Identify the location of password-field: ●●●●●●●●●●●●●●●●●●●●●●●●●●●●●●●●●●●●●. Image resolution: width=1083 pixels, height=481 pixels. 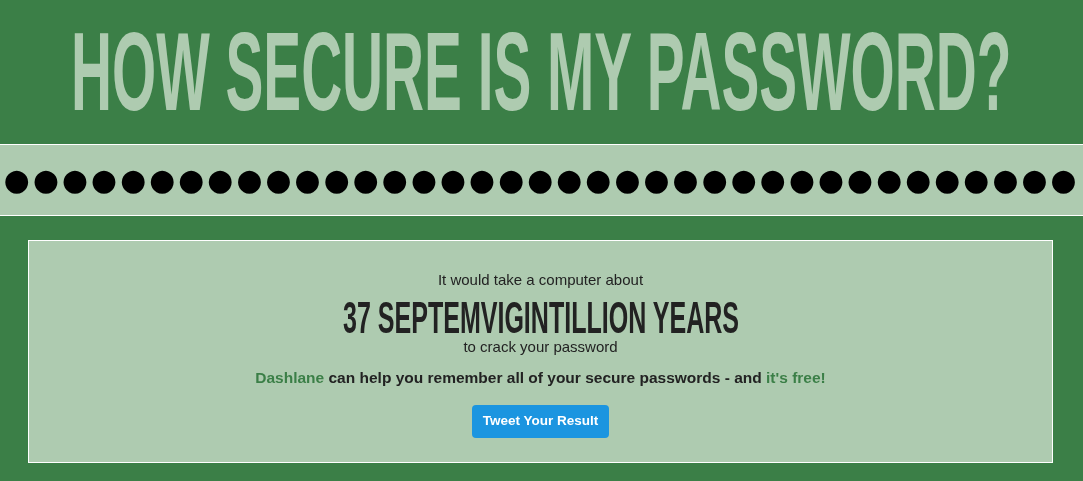
(541, 180).